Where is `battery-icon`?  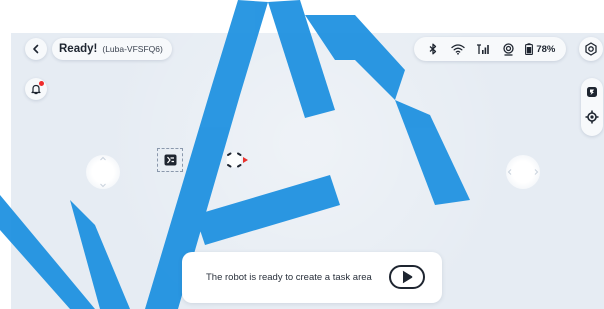 battery-icon is located at coordinates (529, 49).